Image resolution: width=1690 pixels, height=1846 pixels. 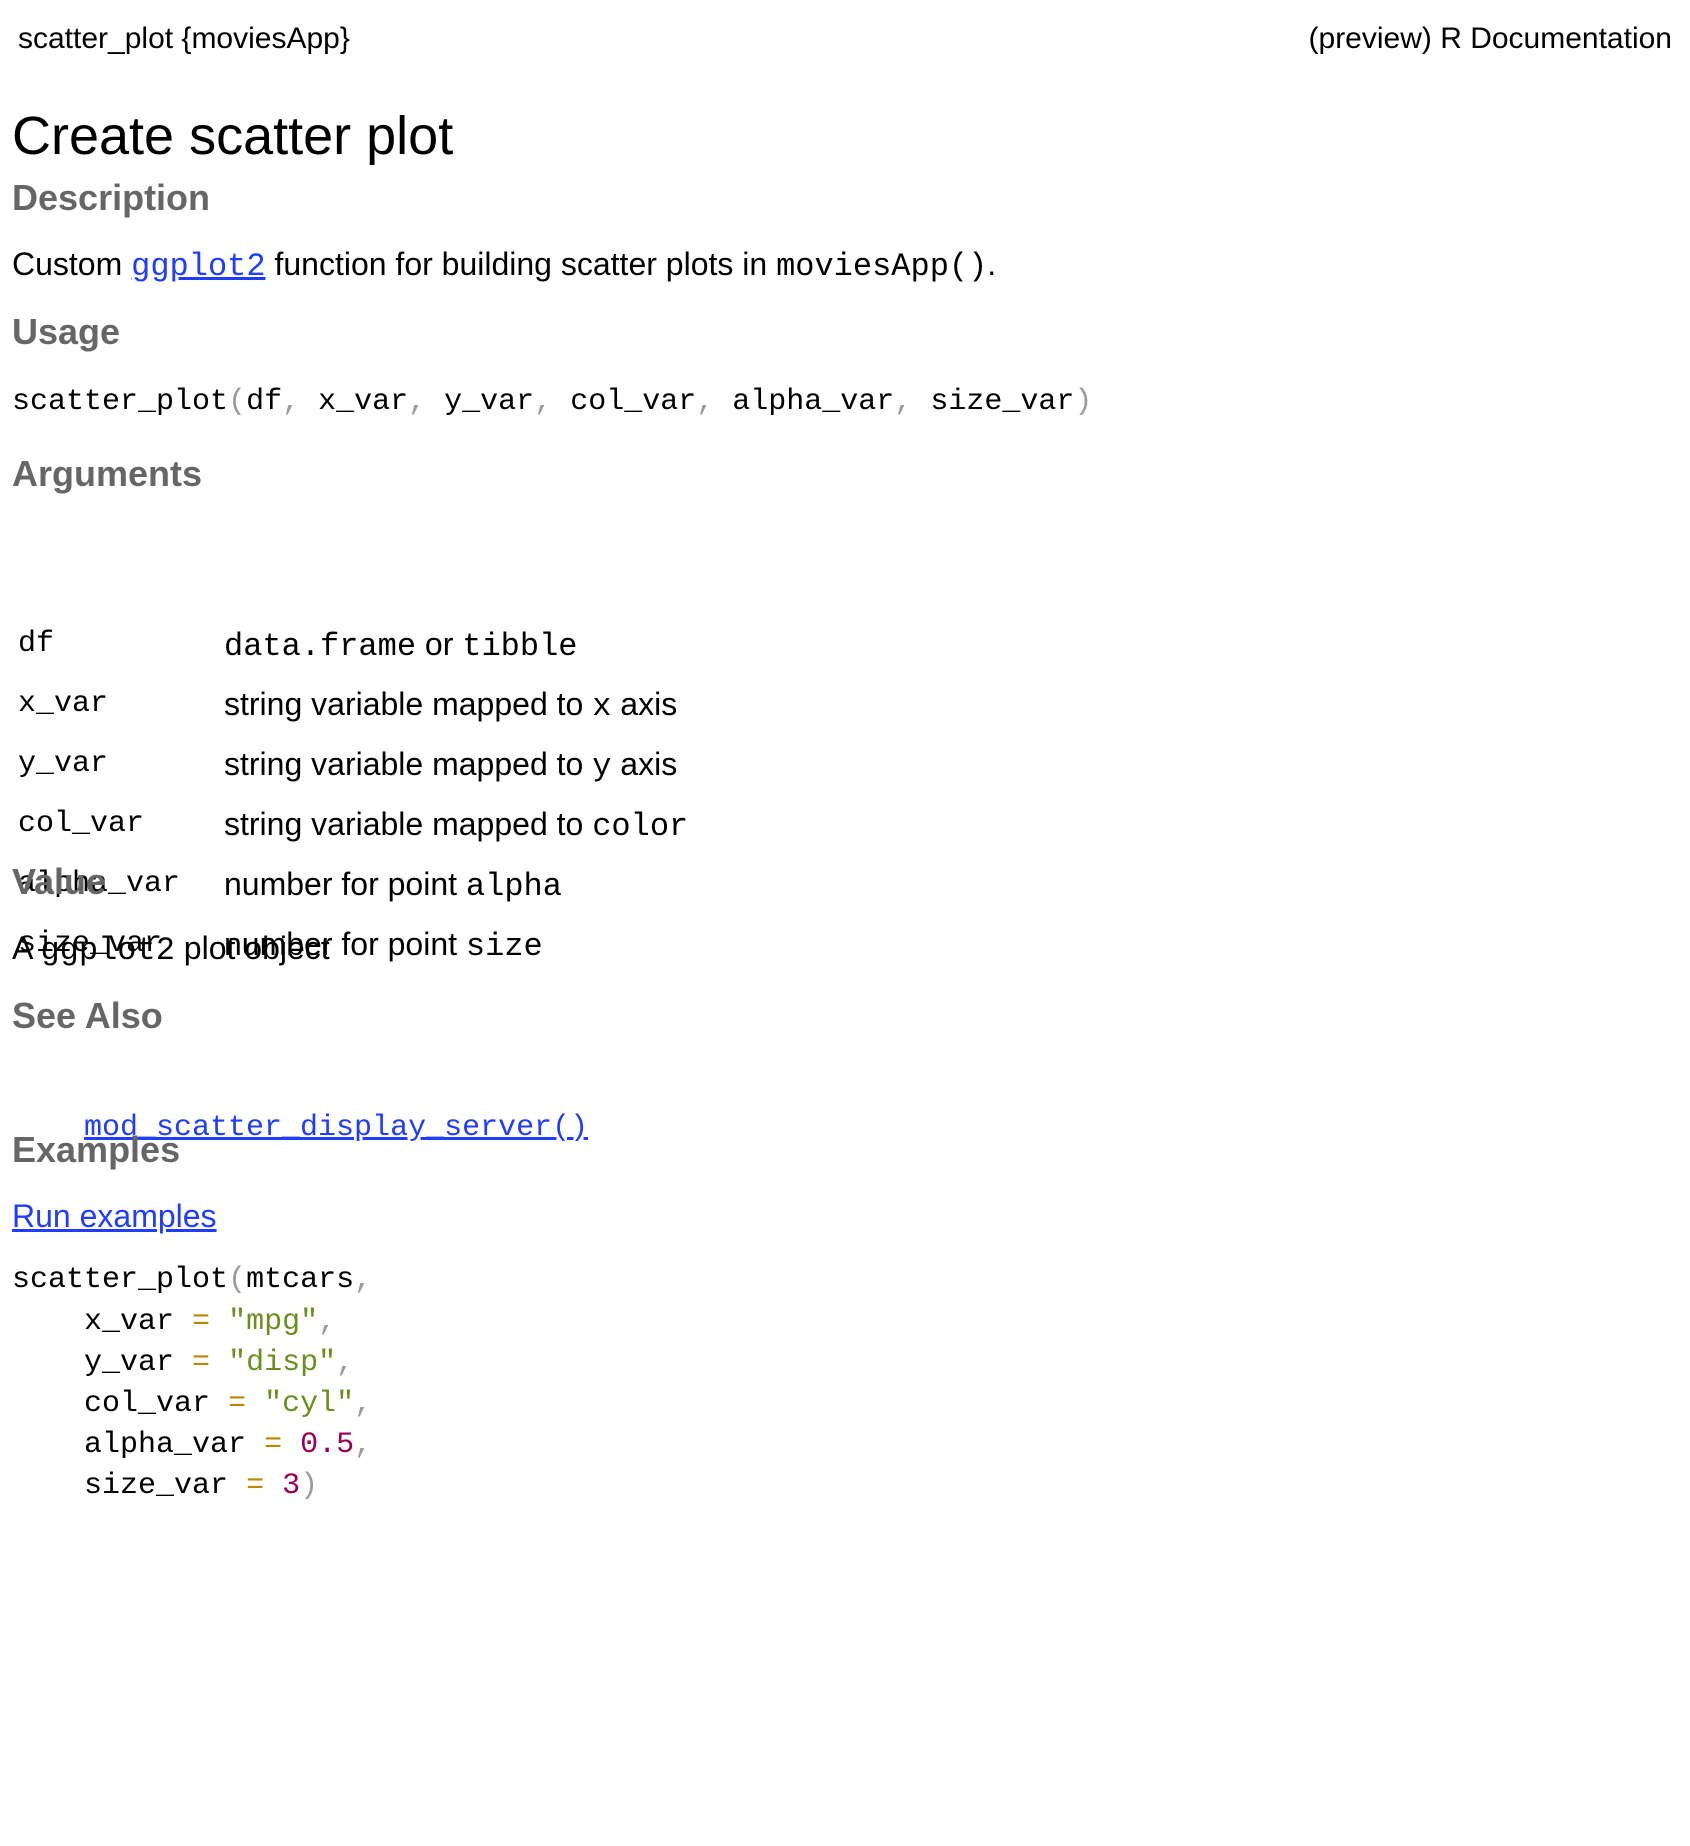 I want to click on argument-description-part: alpha, so click(x=513, y=886).